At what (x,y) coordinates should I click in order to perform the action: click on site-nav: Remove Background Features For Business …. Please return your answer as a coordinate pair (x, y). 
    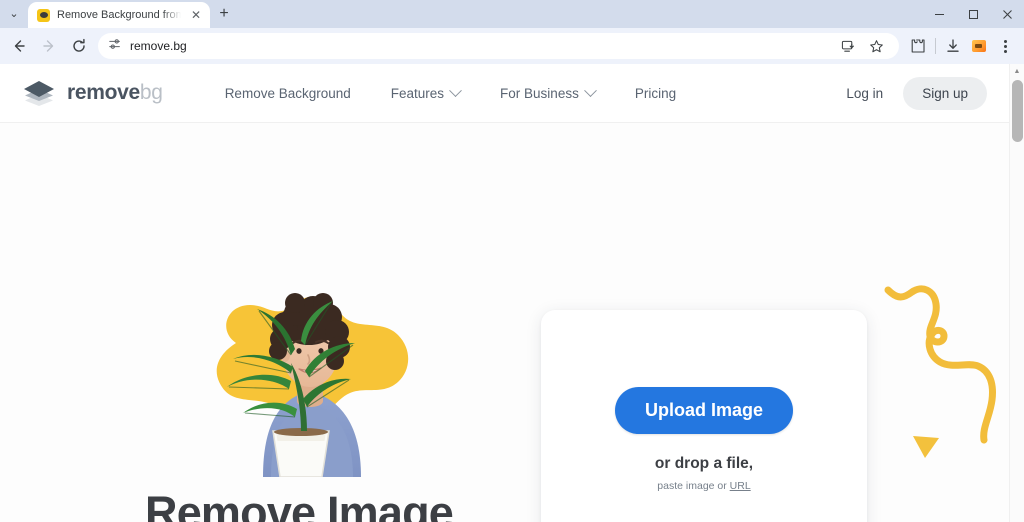
    Looking at the image, I should click on (450, 92).